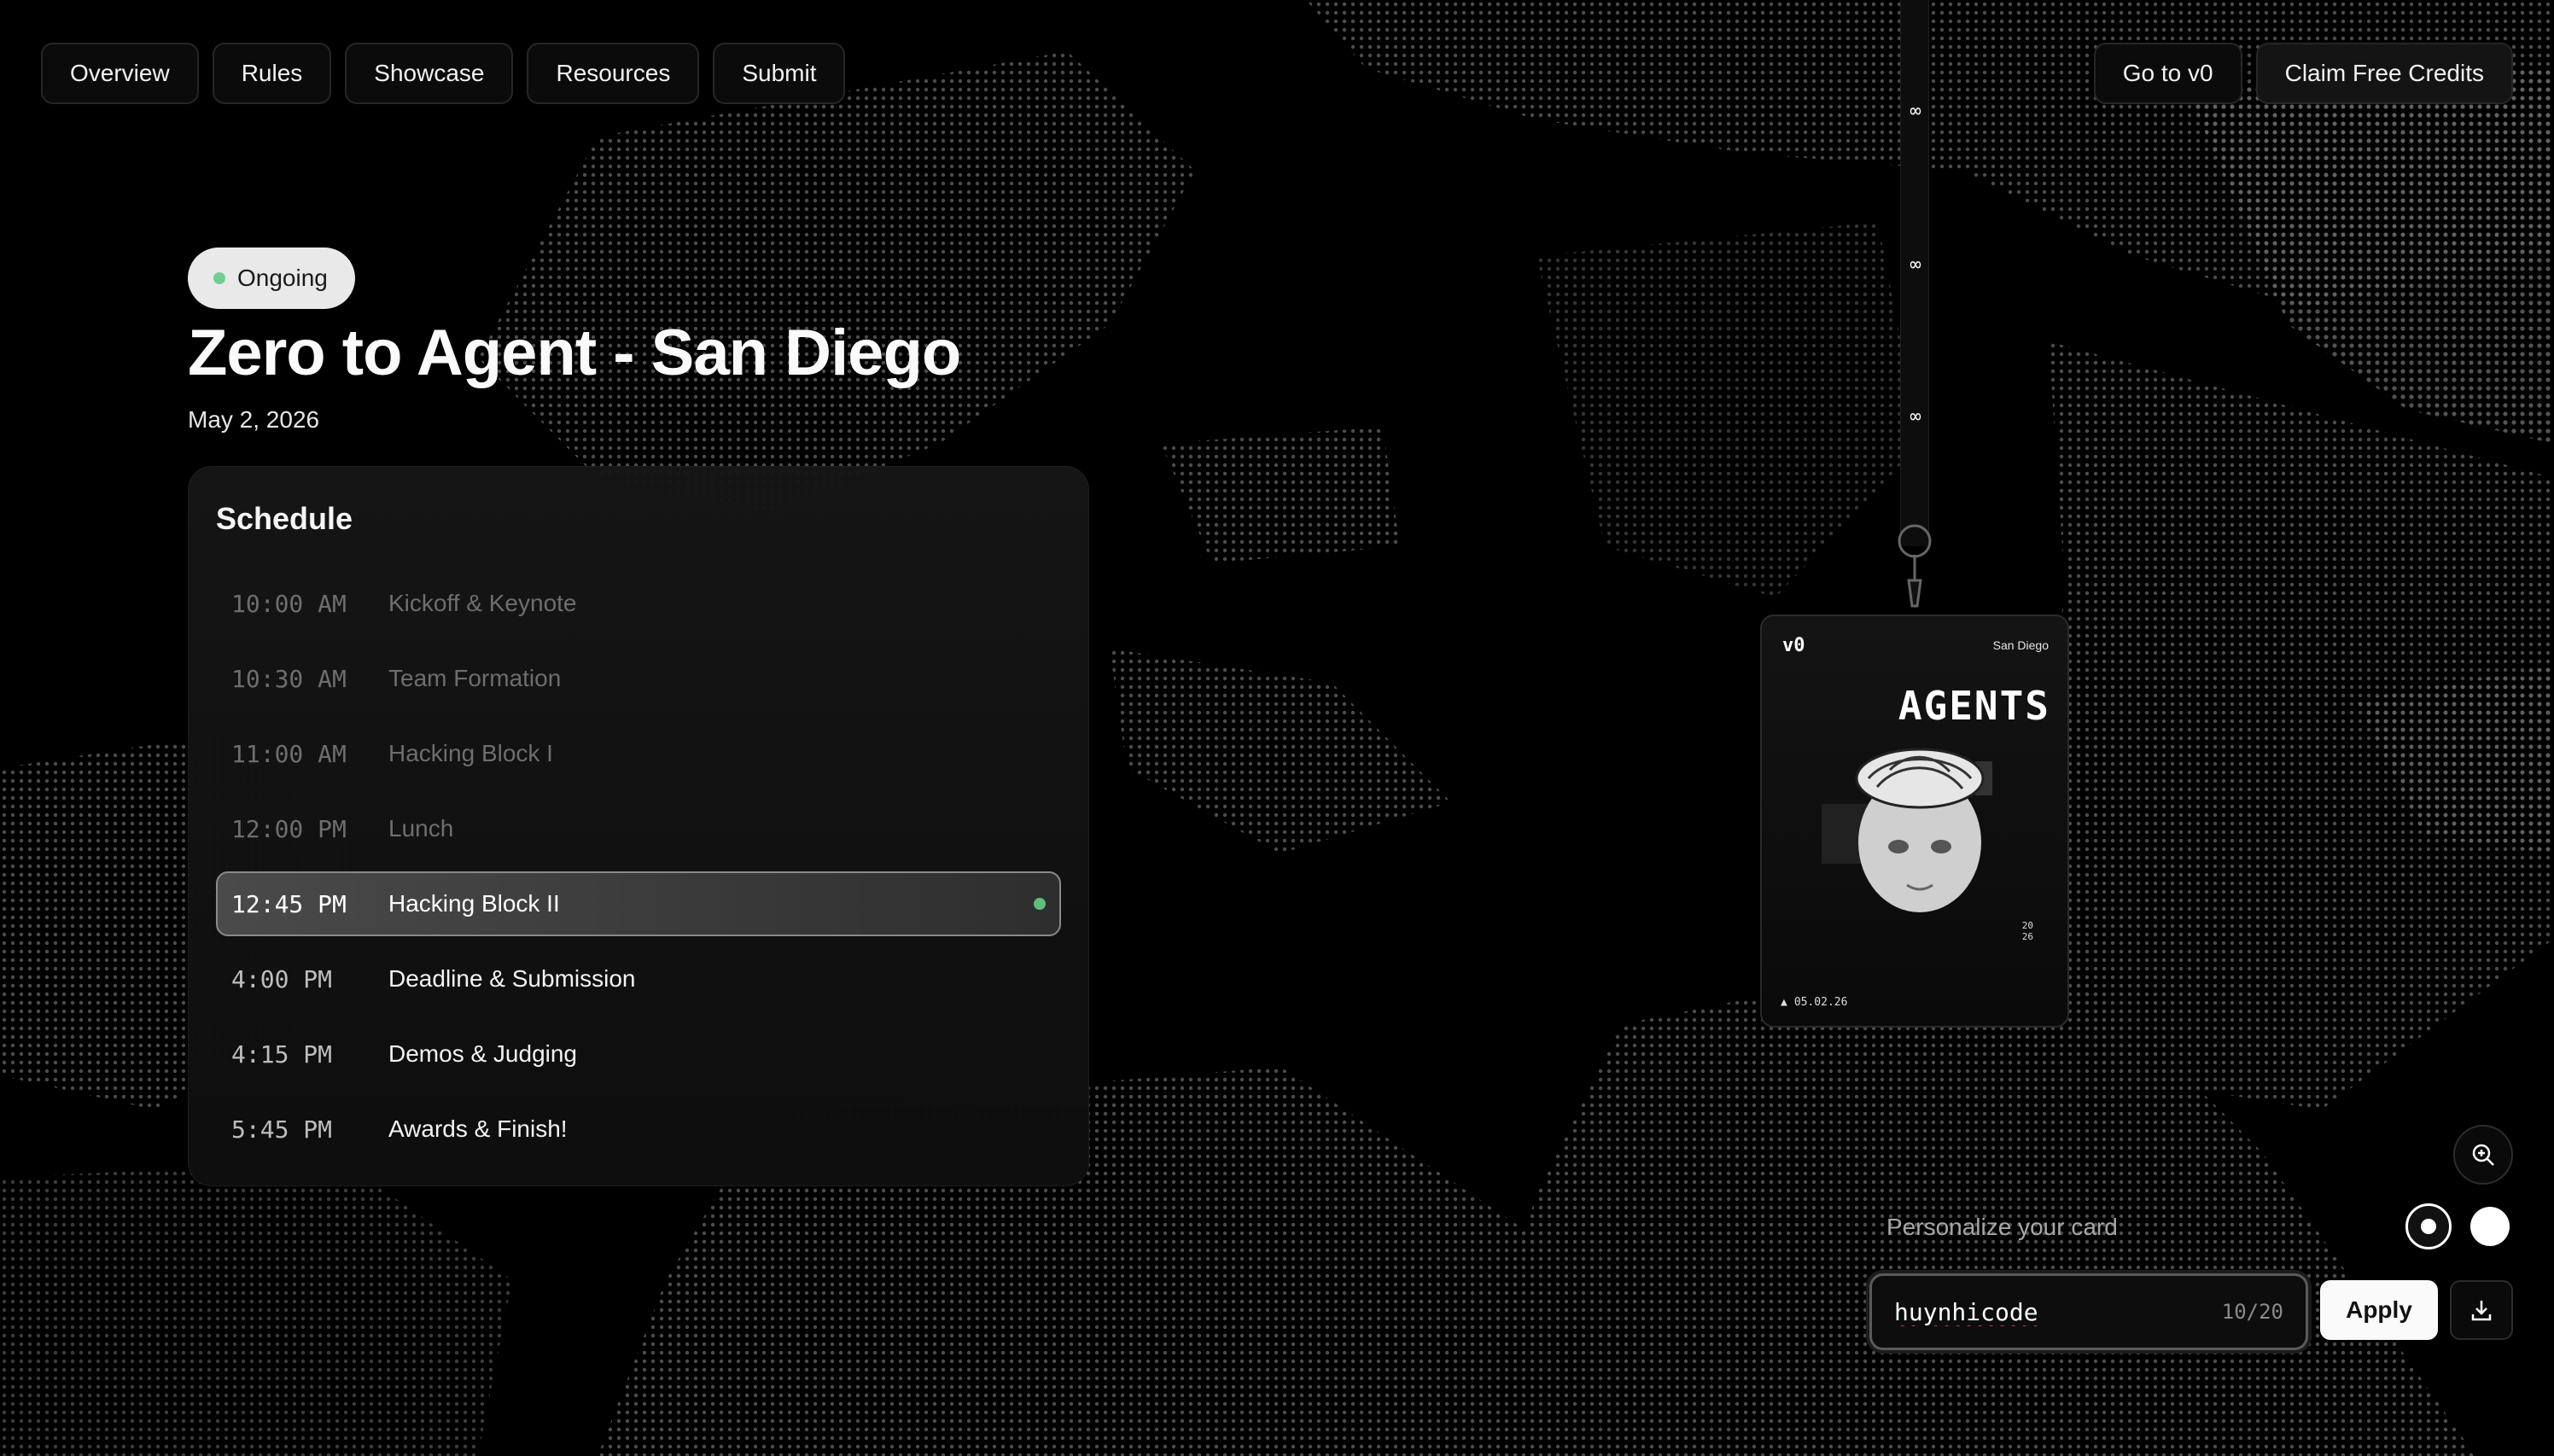  What do you see at coordinates (638, 904) in the screenshot?
I see `schedule-row-current: 12:45 PM Hacking Block II` at bounding box center [638, 904].